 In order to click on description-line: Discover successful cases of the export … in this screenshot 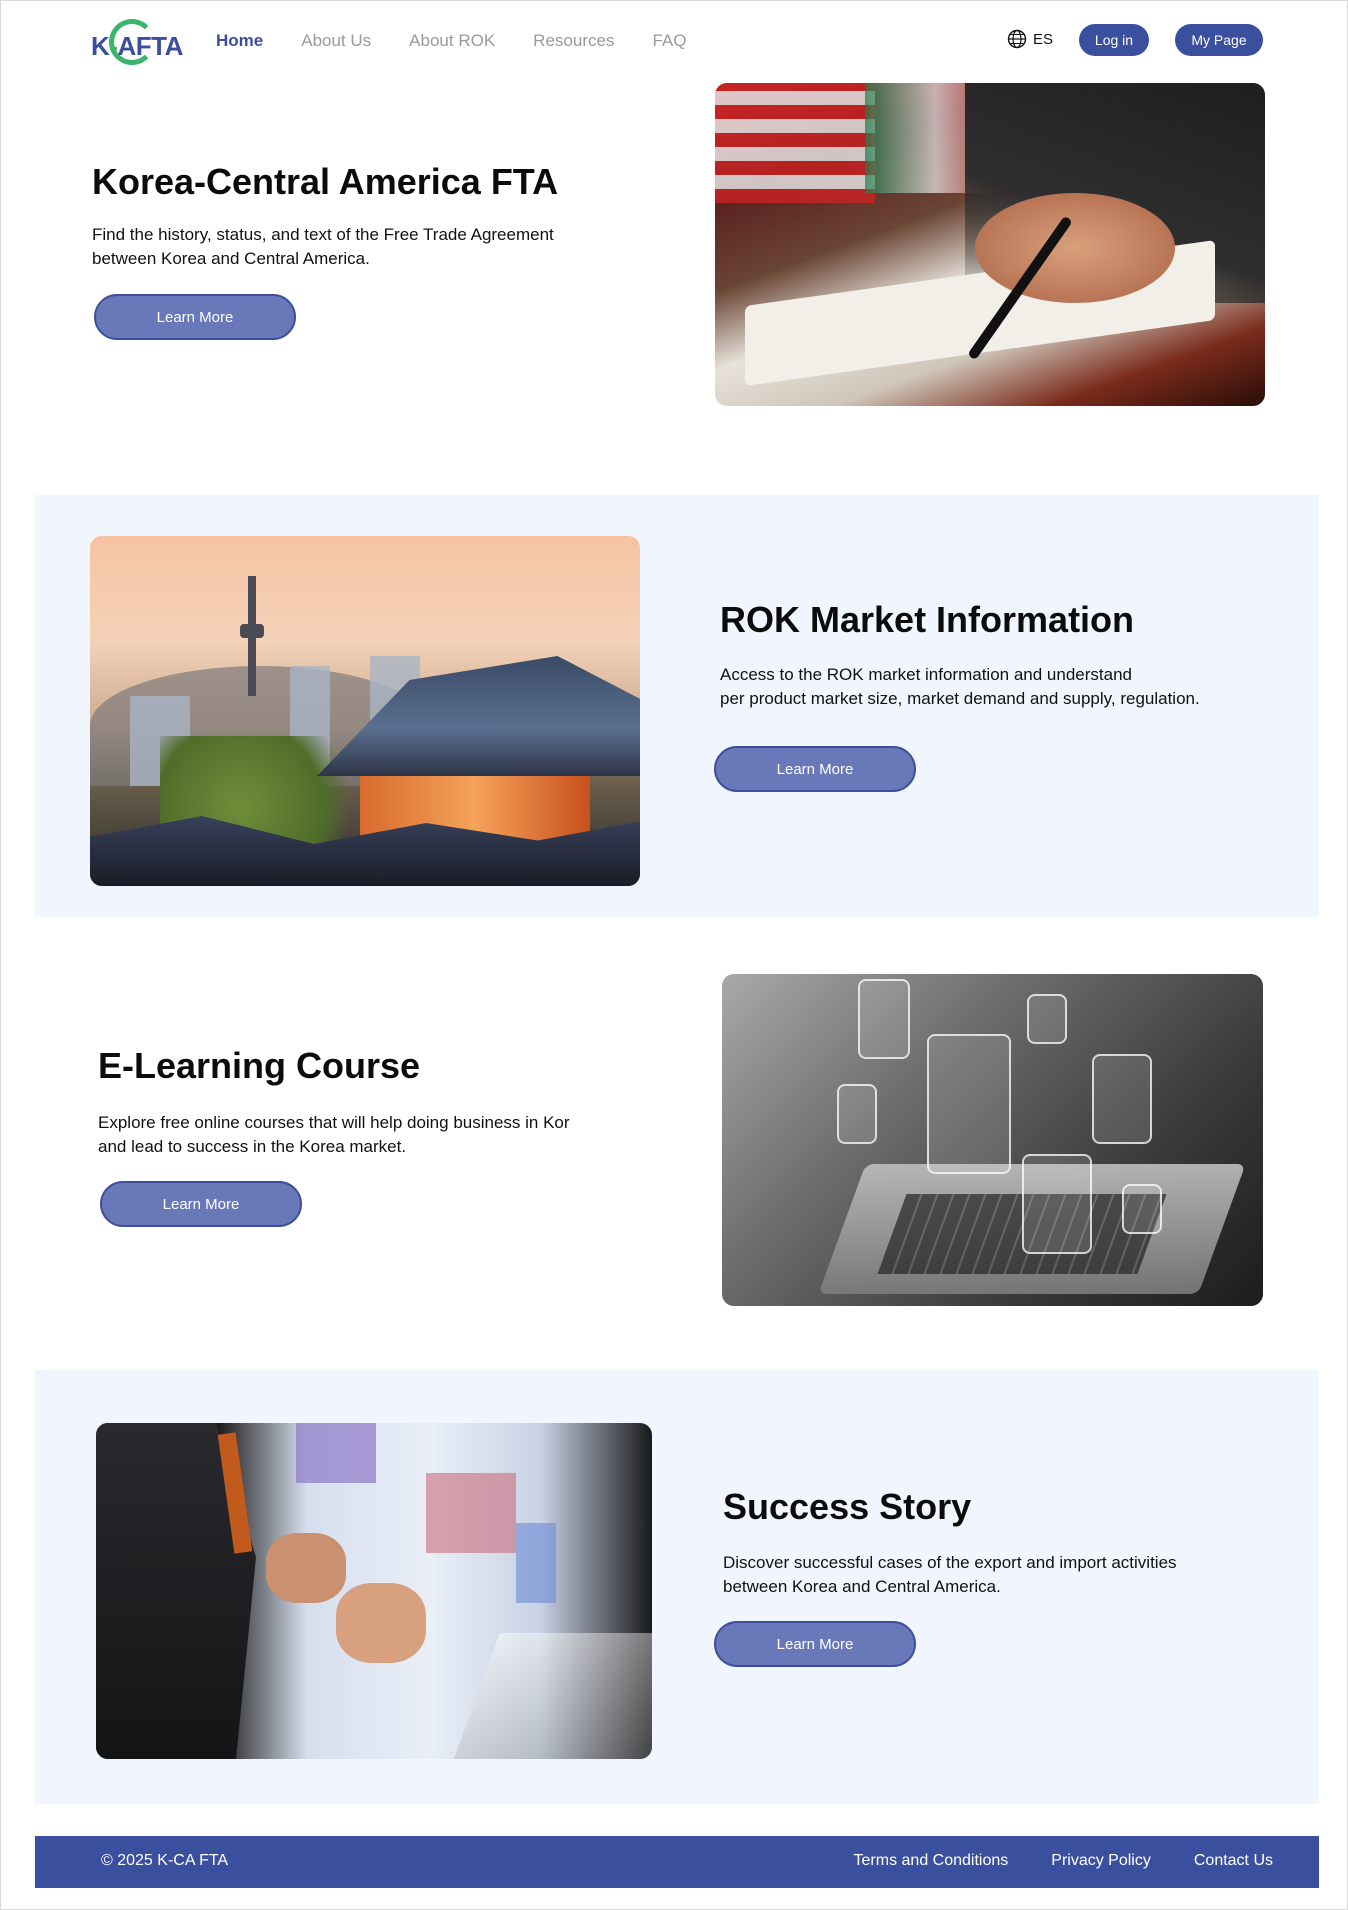, I will do `click(950, 1562)`.